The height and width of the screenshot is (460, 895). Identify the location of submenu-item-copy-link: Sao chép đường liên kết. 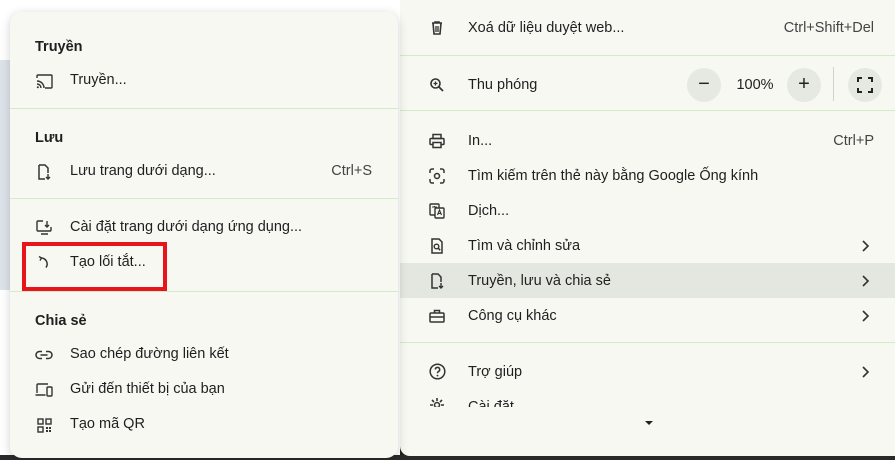
(204, 355).